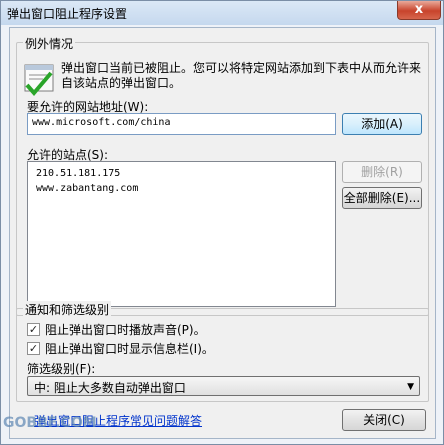 This screenshot has height=445, width=444. I want to click on filter-level-label: 筛选级别(F):, so click(61, 369).